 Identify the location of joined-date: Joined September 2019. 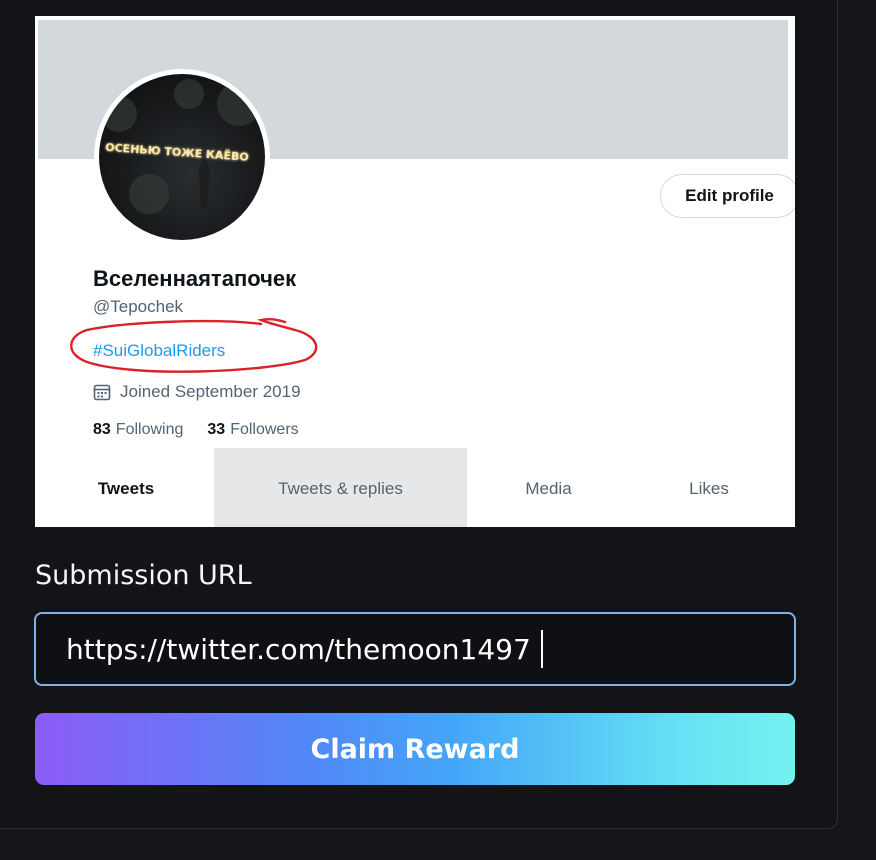
(197, 392).